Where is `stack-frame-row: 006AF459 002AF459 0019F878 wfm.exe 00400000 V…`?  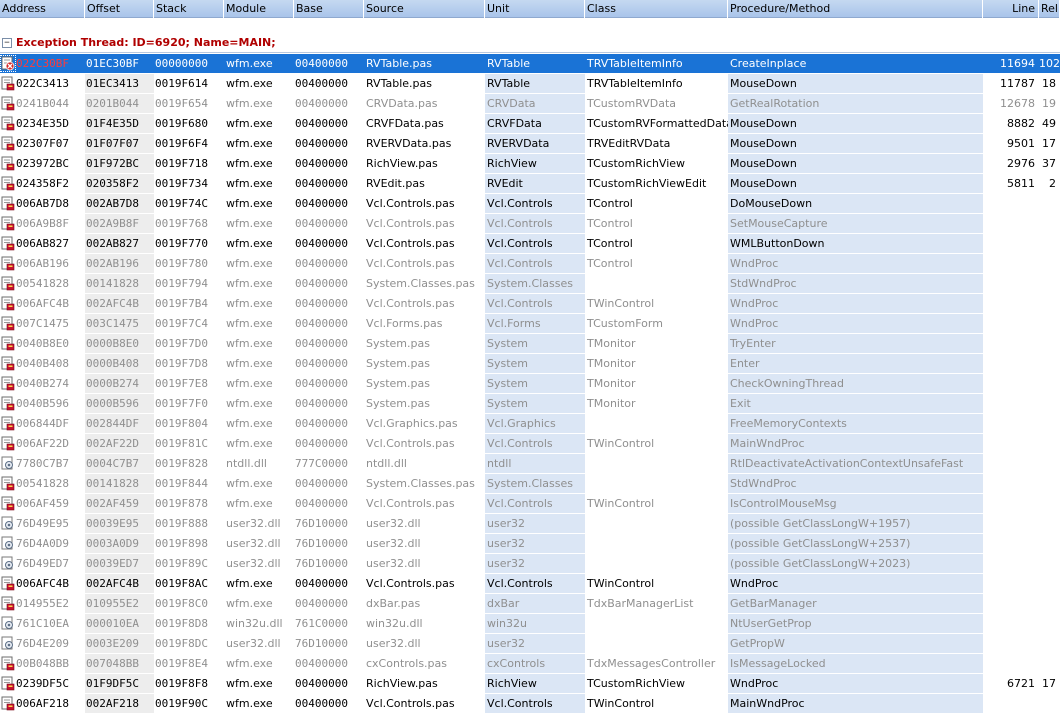 stack-frame-row: 006AF459 002AF459 0019F878 wfm.exe 00400000 V… is located at coordinates (530, 504).